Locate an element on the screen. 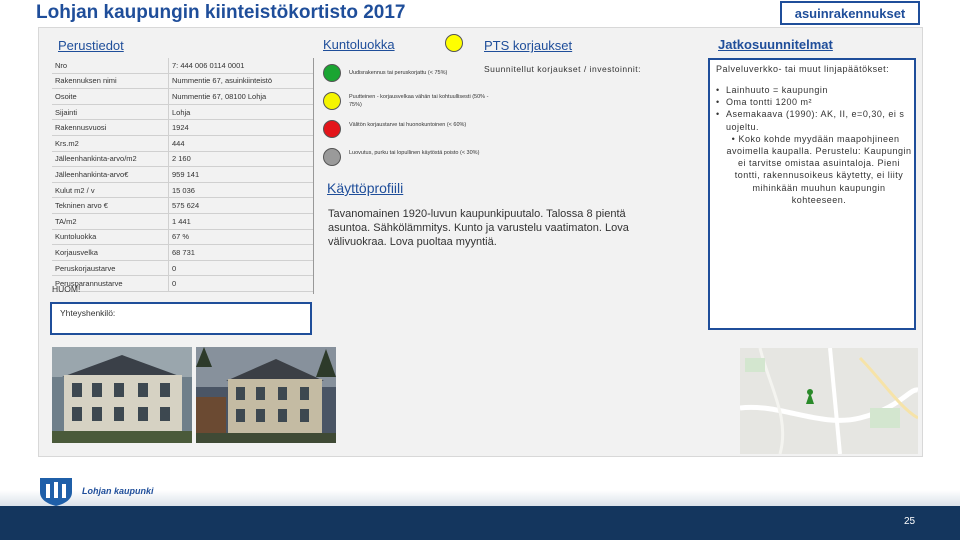  yhteys-box is located at coordinates (181, 318).